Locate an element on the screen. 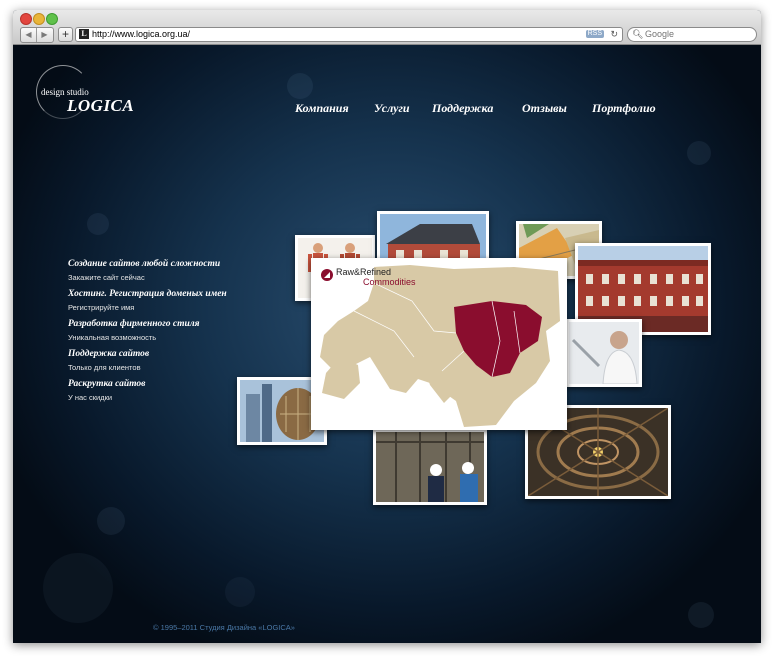  featured-brand-line2: Commodities is located at coordinates (389, 282).